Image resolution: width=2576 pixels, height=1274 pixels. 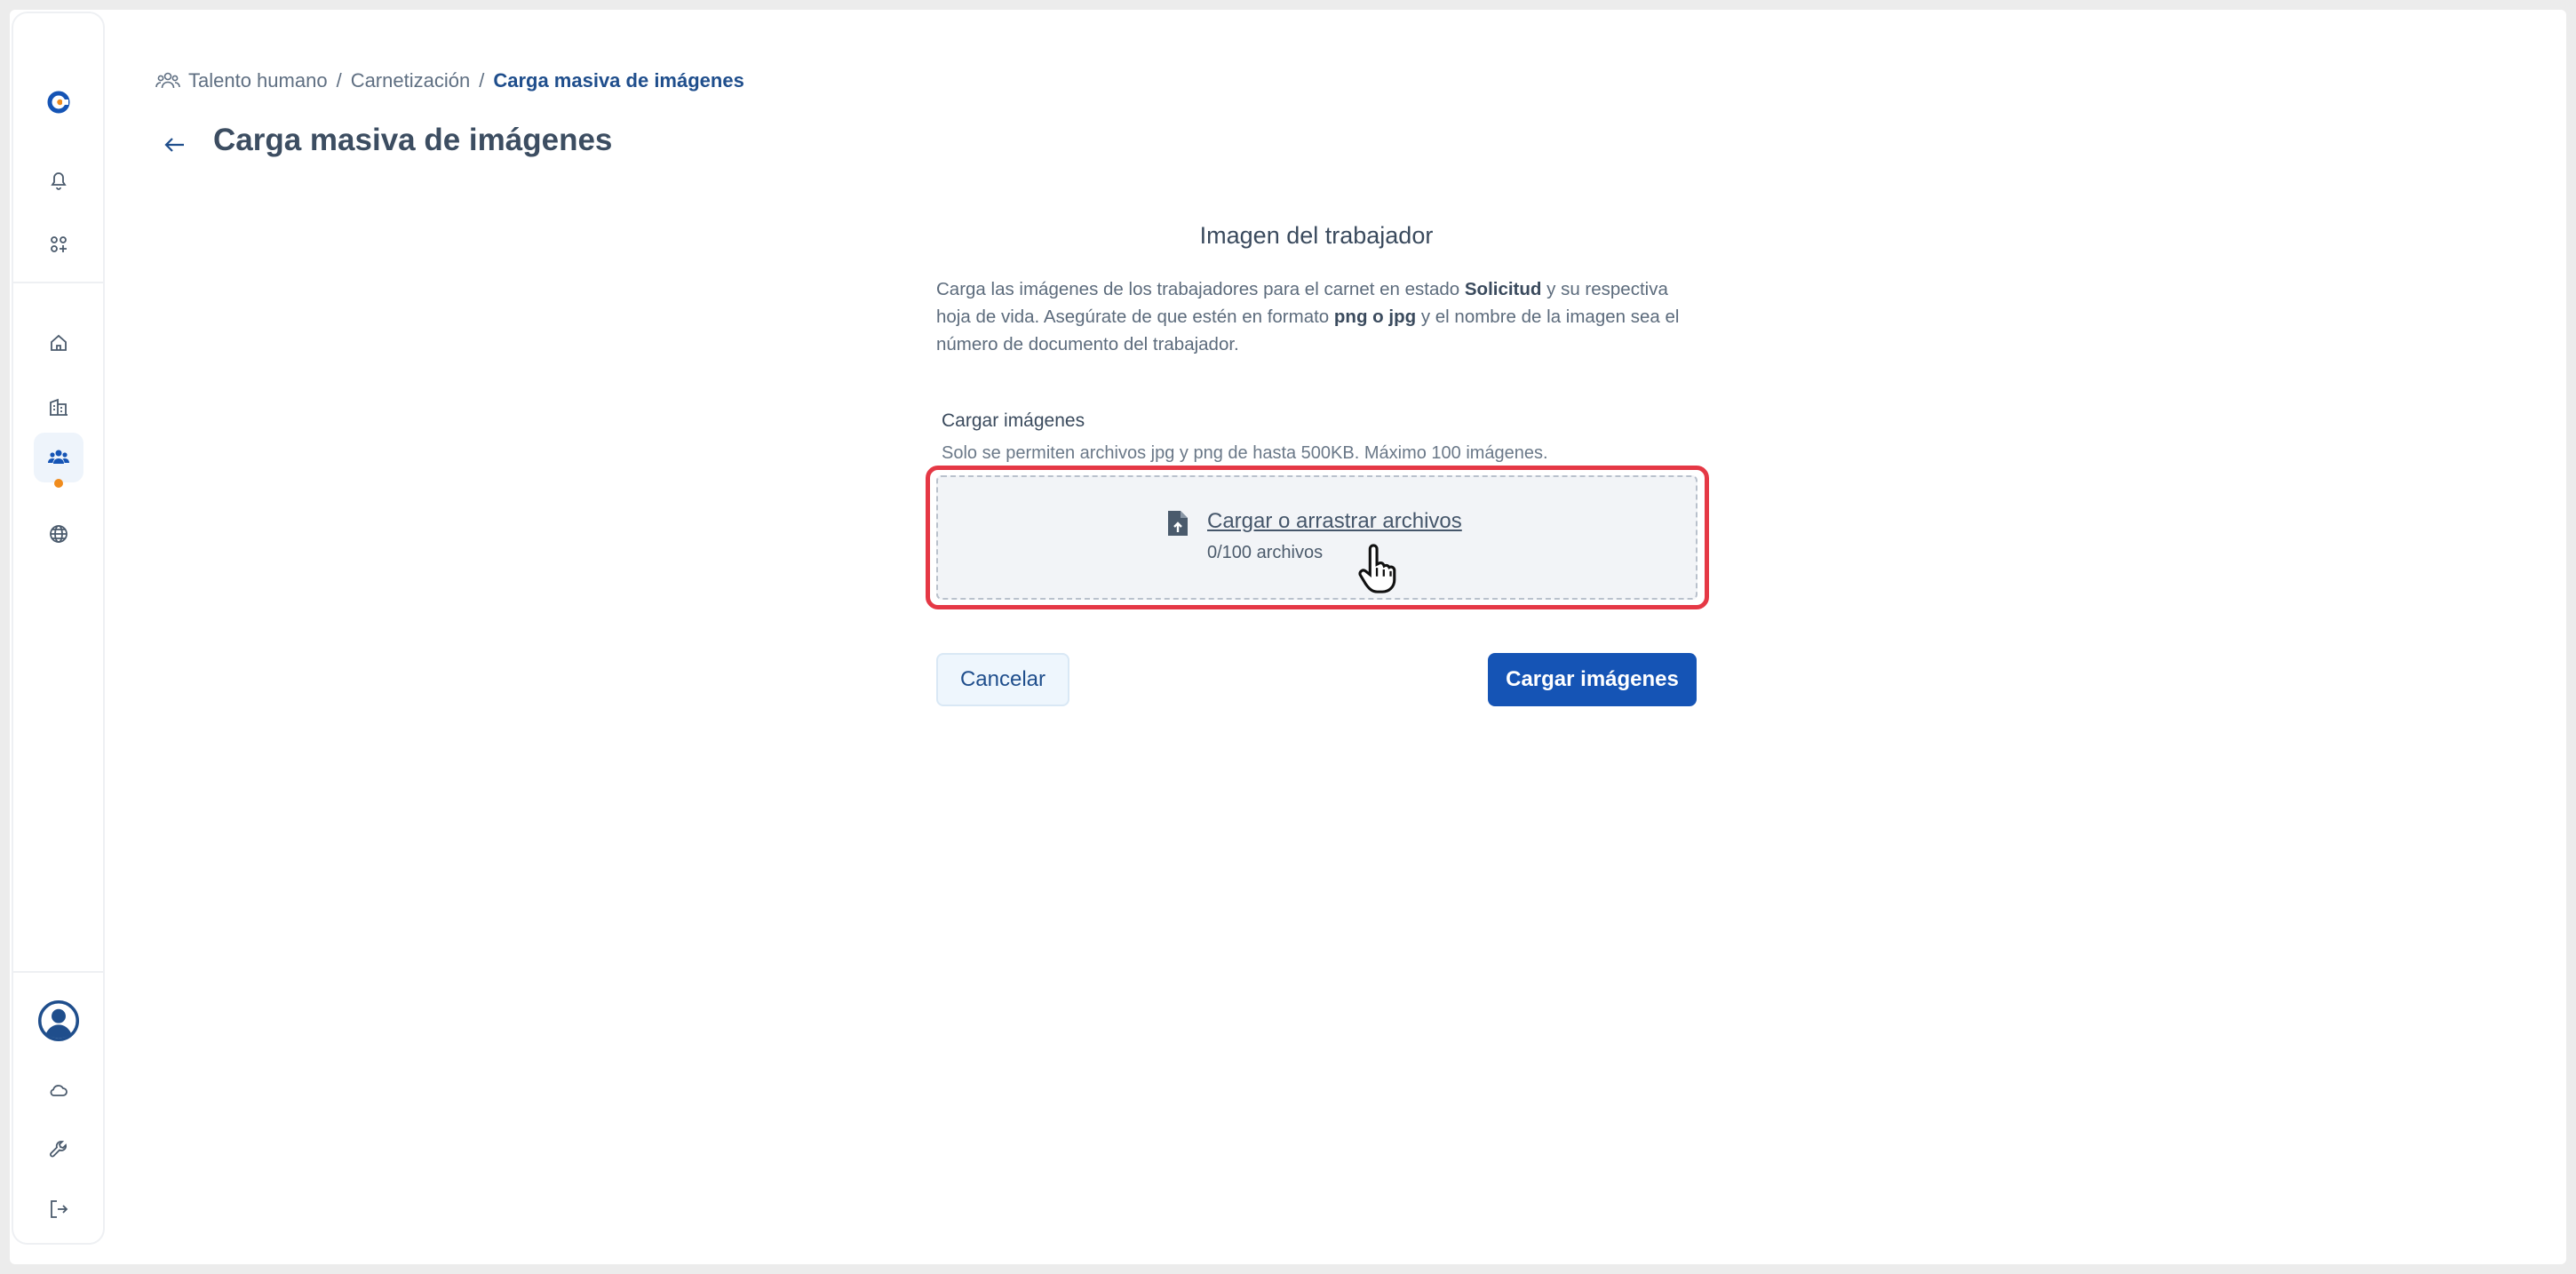 I want to click on notification-dot, so click(x=58, y=483).